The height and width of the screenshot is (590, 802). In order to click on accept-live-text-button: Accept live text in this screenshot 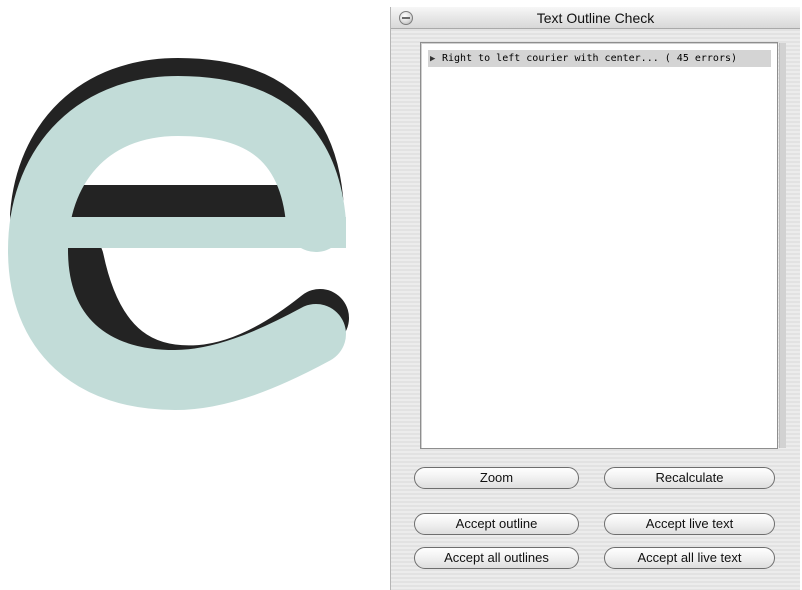, I will do `click(689, 524)`.